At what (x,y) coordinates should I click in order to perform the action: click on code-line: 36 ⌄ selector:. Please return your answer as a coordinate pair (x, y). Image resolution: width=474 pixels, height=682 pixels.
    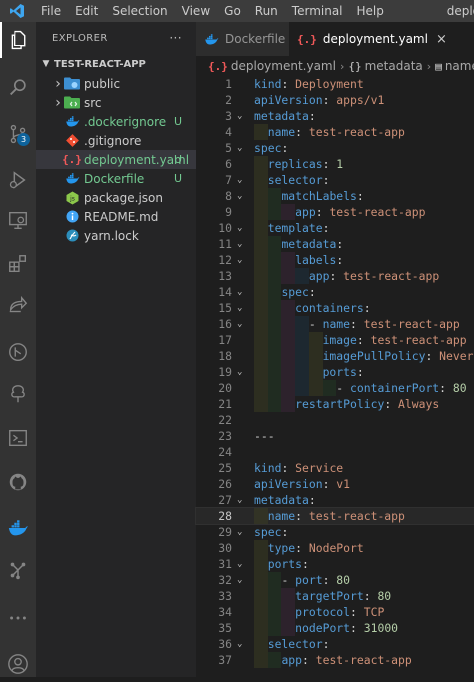
    Looking at the image, I should click on (335, 644).